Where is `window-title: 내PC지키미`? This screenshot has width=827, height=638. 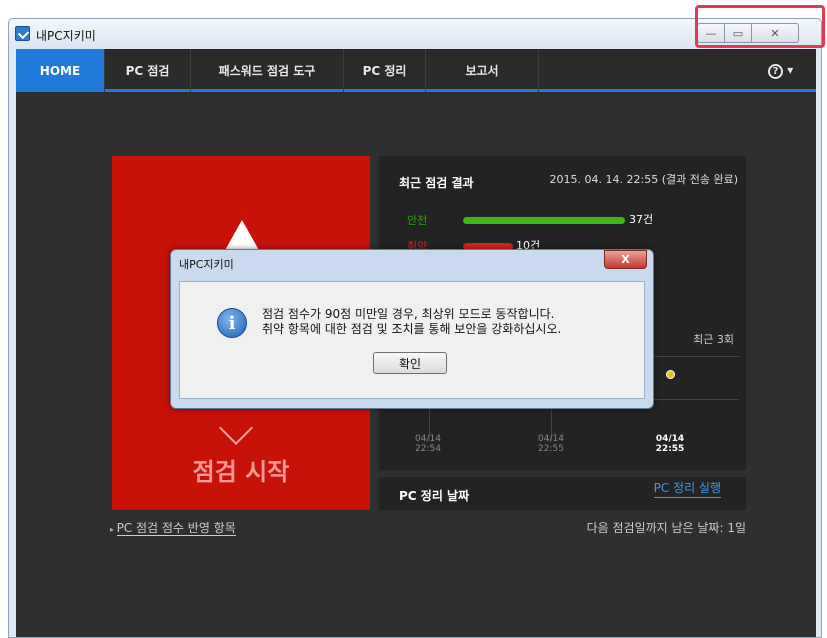
window-title: 내PC지키미 is located at coordinates (66, 36).